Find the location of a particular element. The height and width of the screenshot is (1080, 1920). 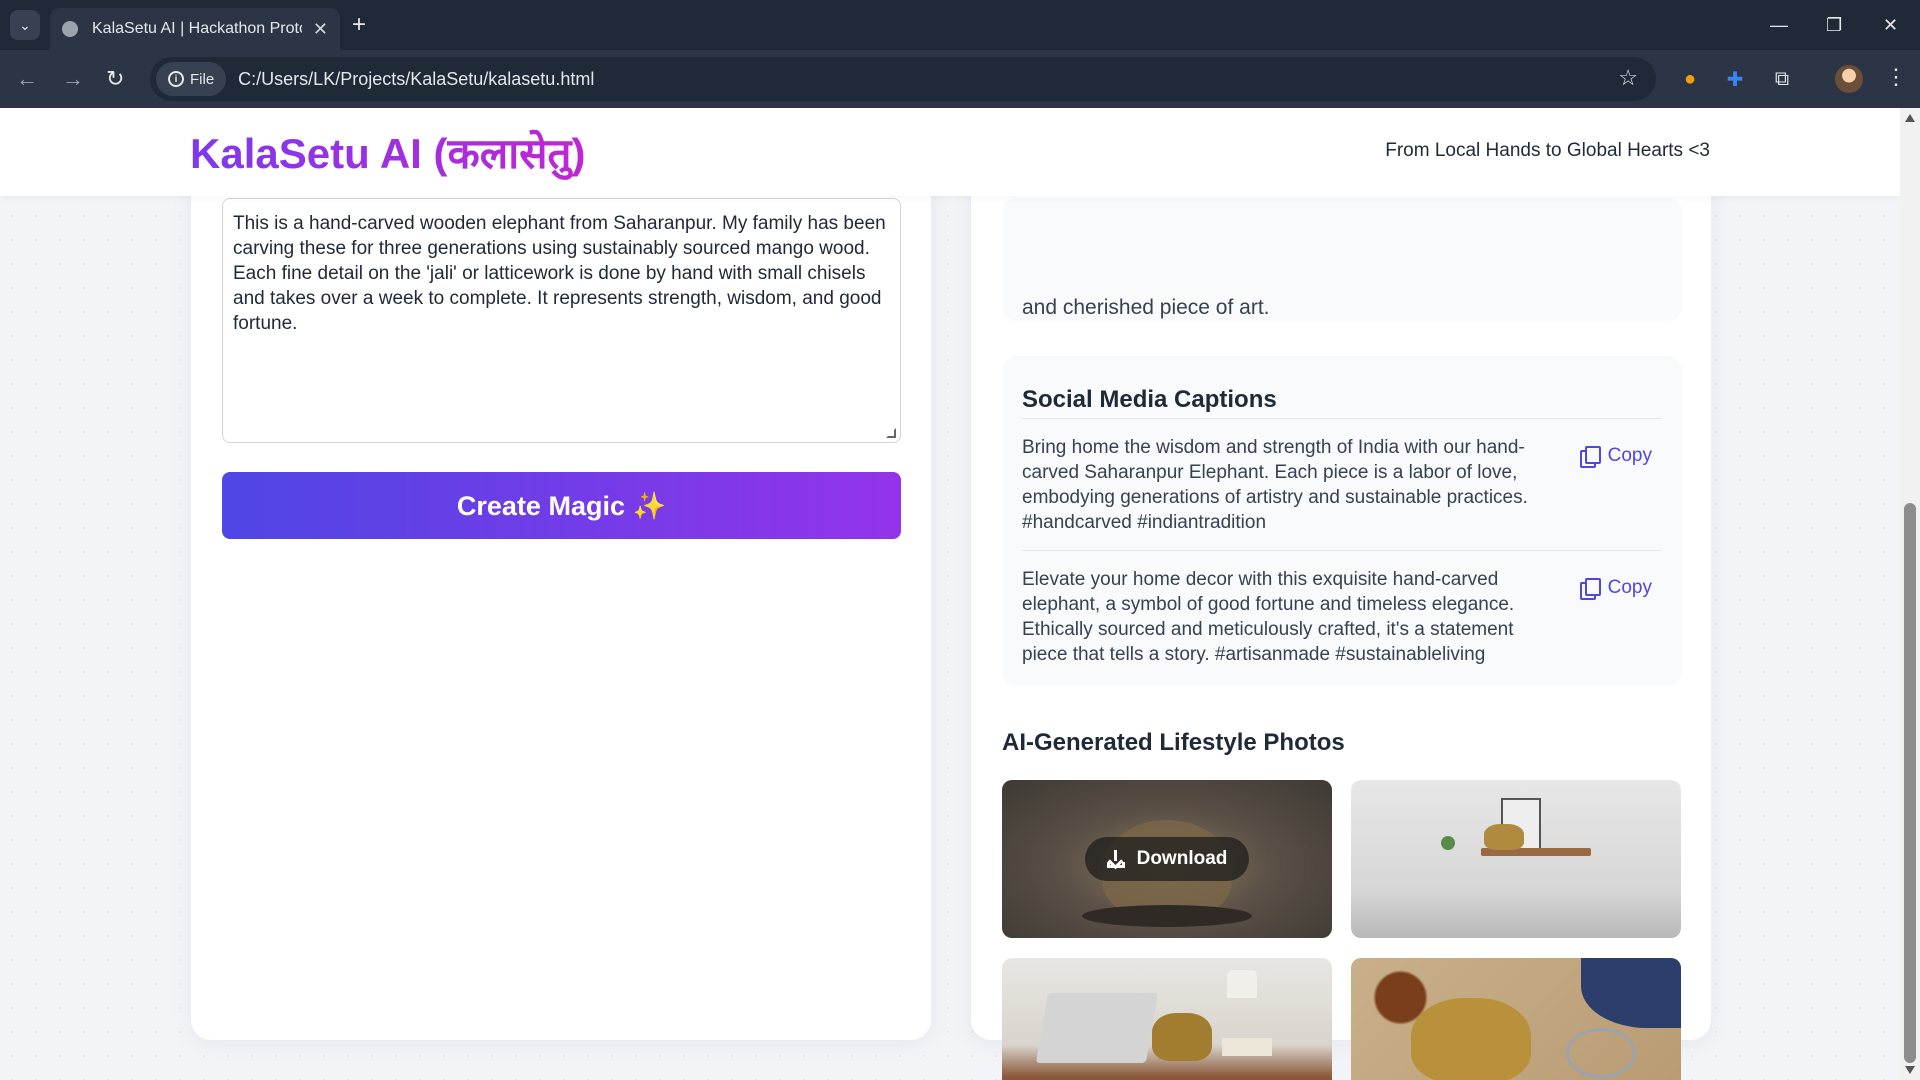

figurine-shadow is located at coordinates (1167, 916).